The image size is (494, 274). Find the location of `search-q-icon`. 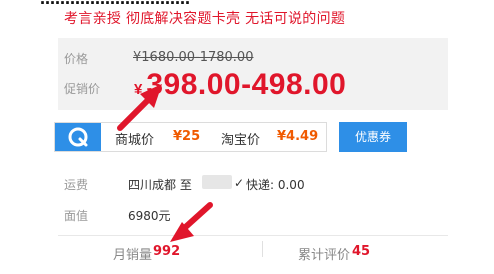

search-q-icon is located at coordinates (78, 137).